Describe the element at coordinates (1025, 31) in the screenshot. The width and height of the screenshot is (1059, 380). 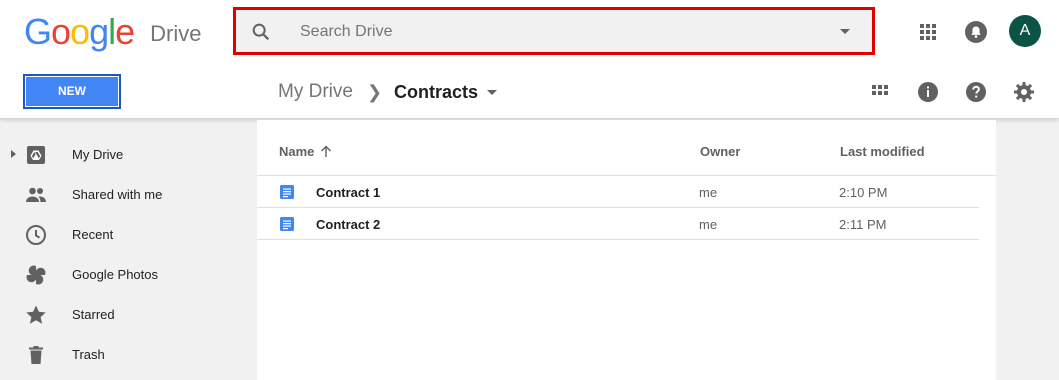
I see `avatar: A` at that location.